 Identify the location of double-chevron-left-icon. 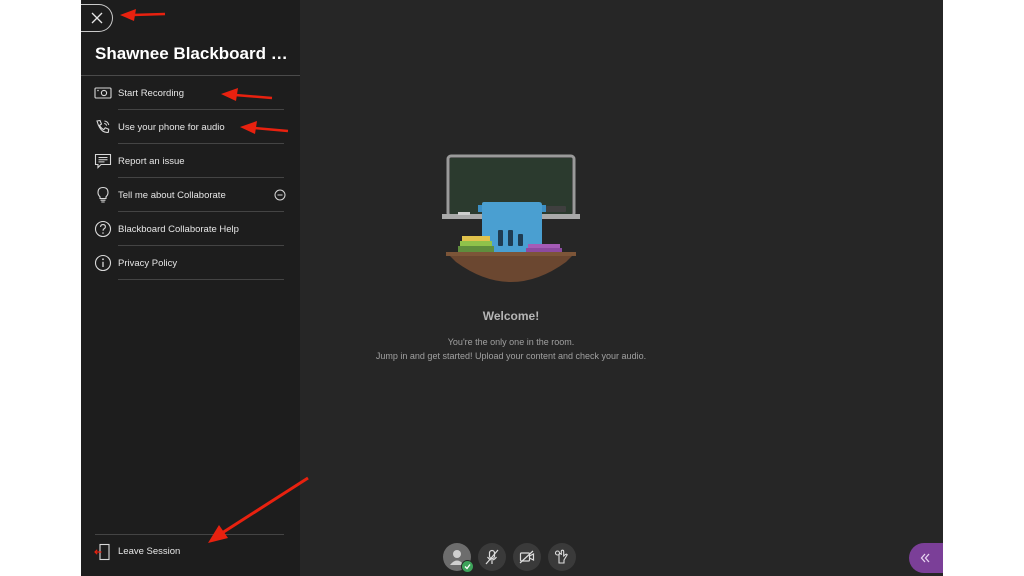
(925, 558).